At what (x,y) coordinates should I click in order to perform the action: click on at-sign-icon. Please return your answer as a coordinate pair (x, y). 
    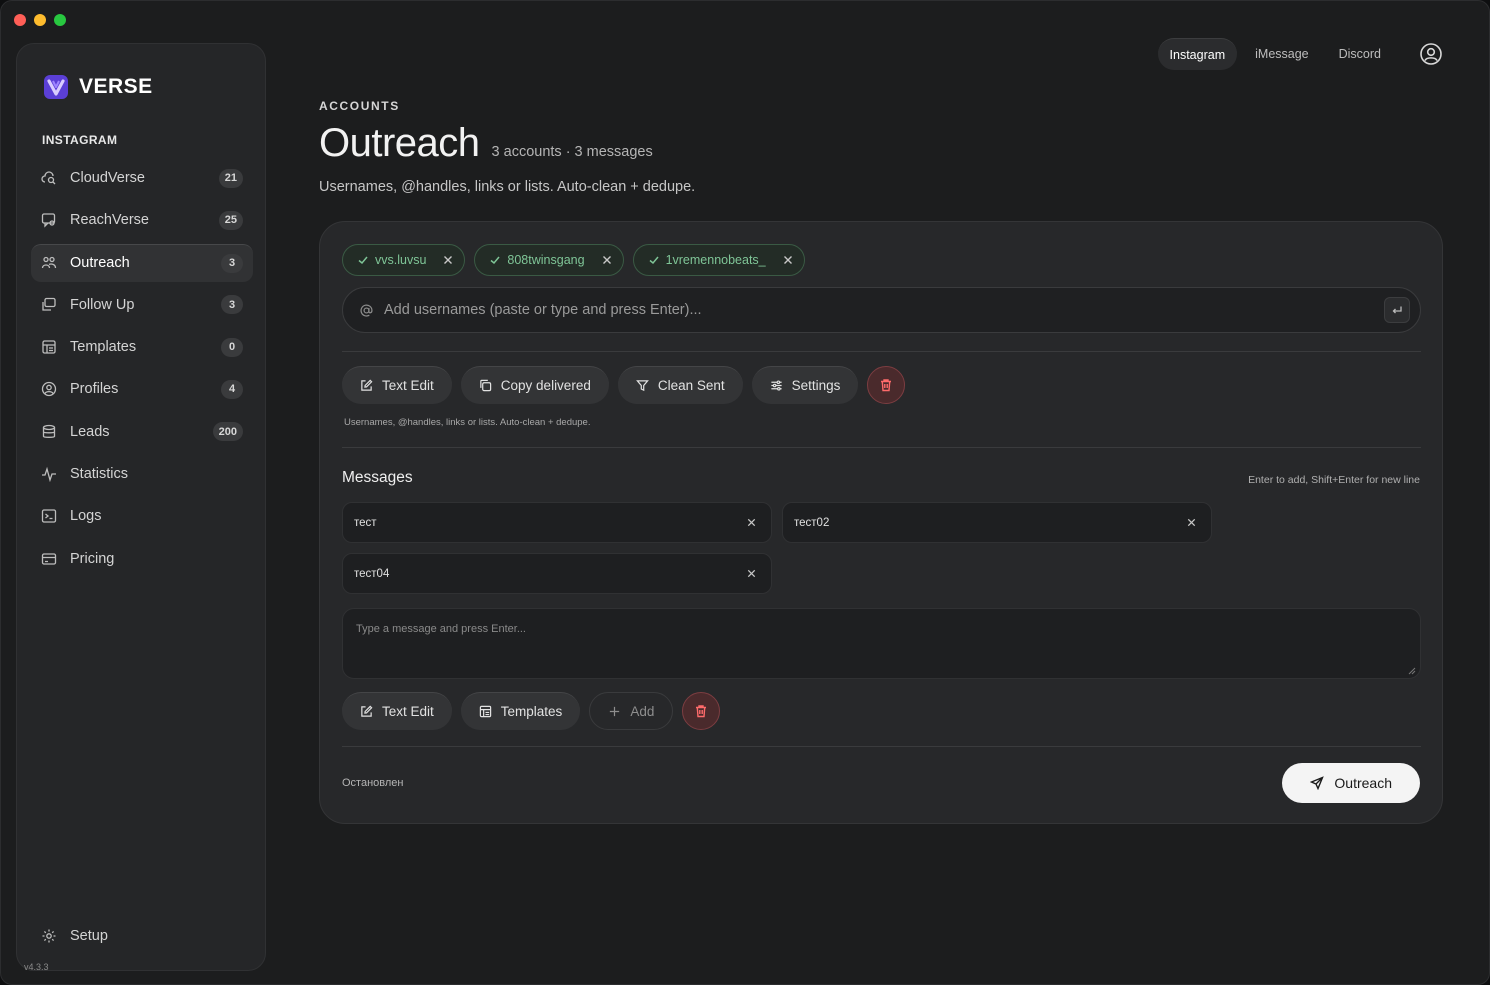
    Looking at the image, I should click on (366, 310).